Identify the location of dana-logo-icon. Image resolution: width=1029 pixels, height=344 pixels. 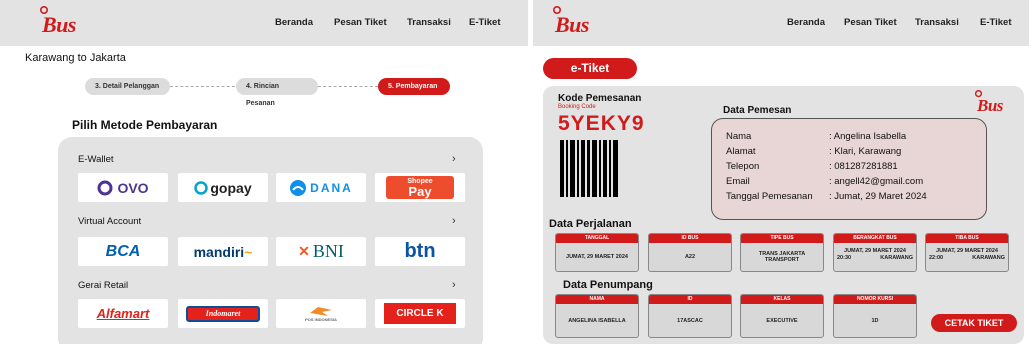
(298, 187).